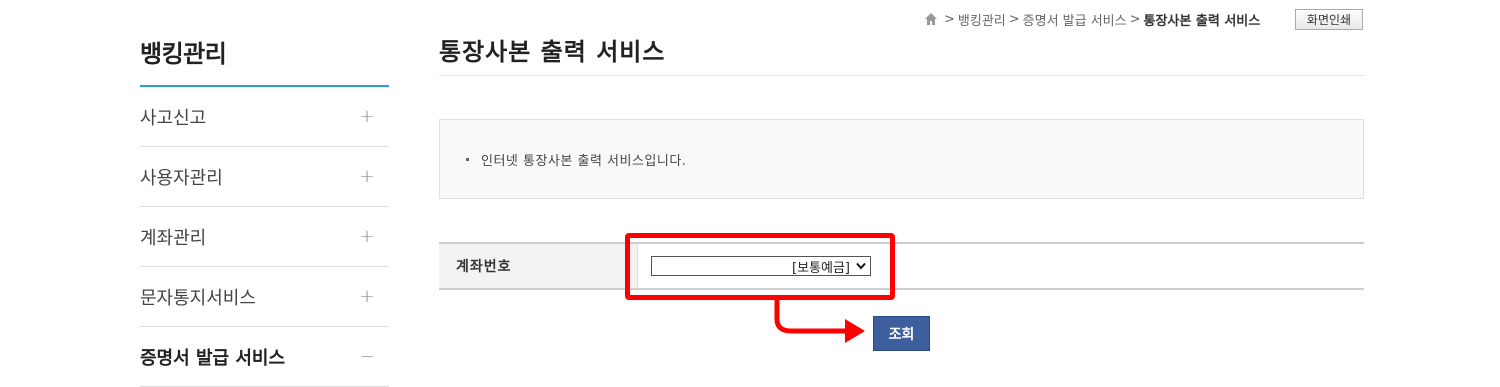 The width and height of the screenshot is (1500, 387). What do you see at coordinates (931, 19) in the screenshot?
I see `home-icon` at bounding box center [931, 19].